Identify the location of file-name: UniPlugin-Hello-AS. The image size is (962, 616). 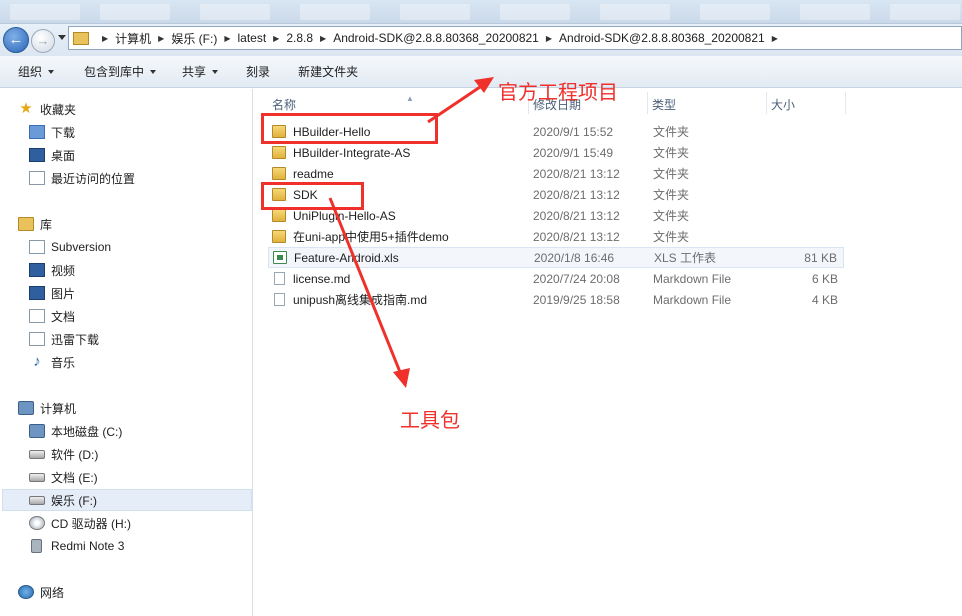
(344, 215).